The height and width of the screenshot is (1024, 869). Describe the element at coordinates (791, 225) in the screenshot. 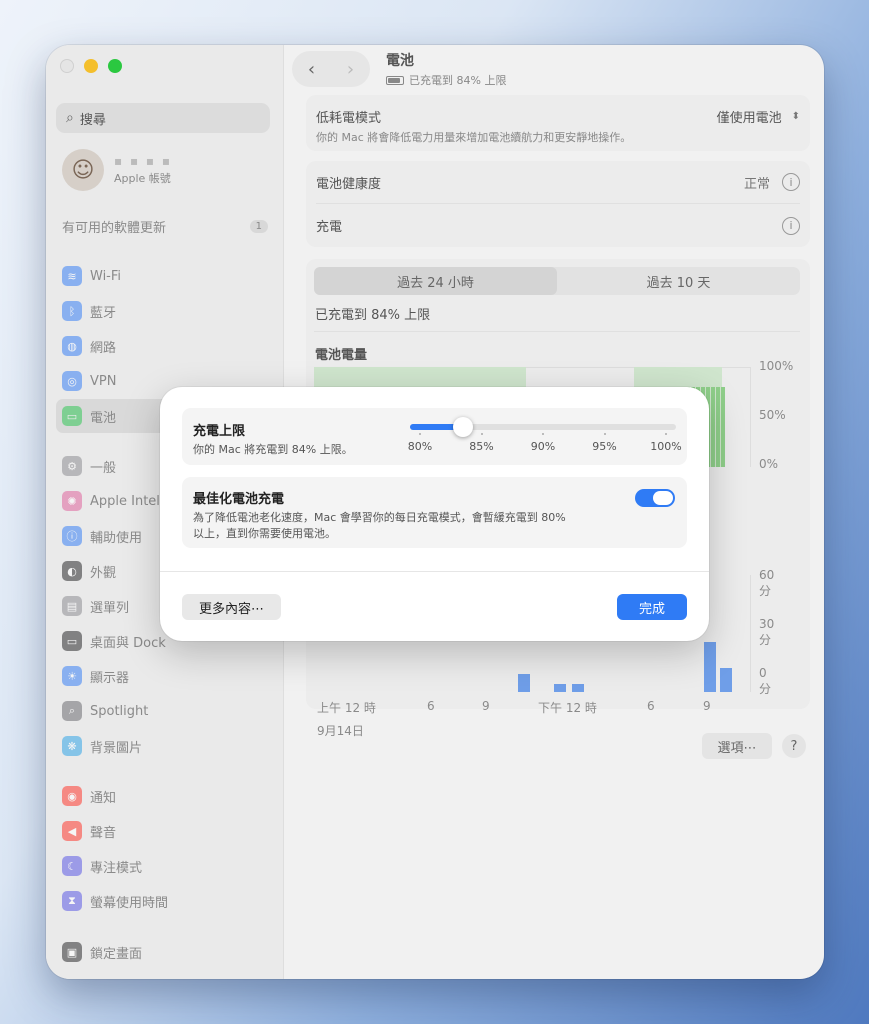

I see `charging-info-icon: i` at that location.